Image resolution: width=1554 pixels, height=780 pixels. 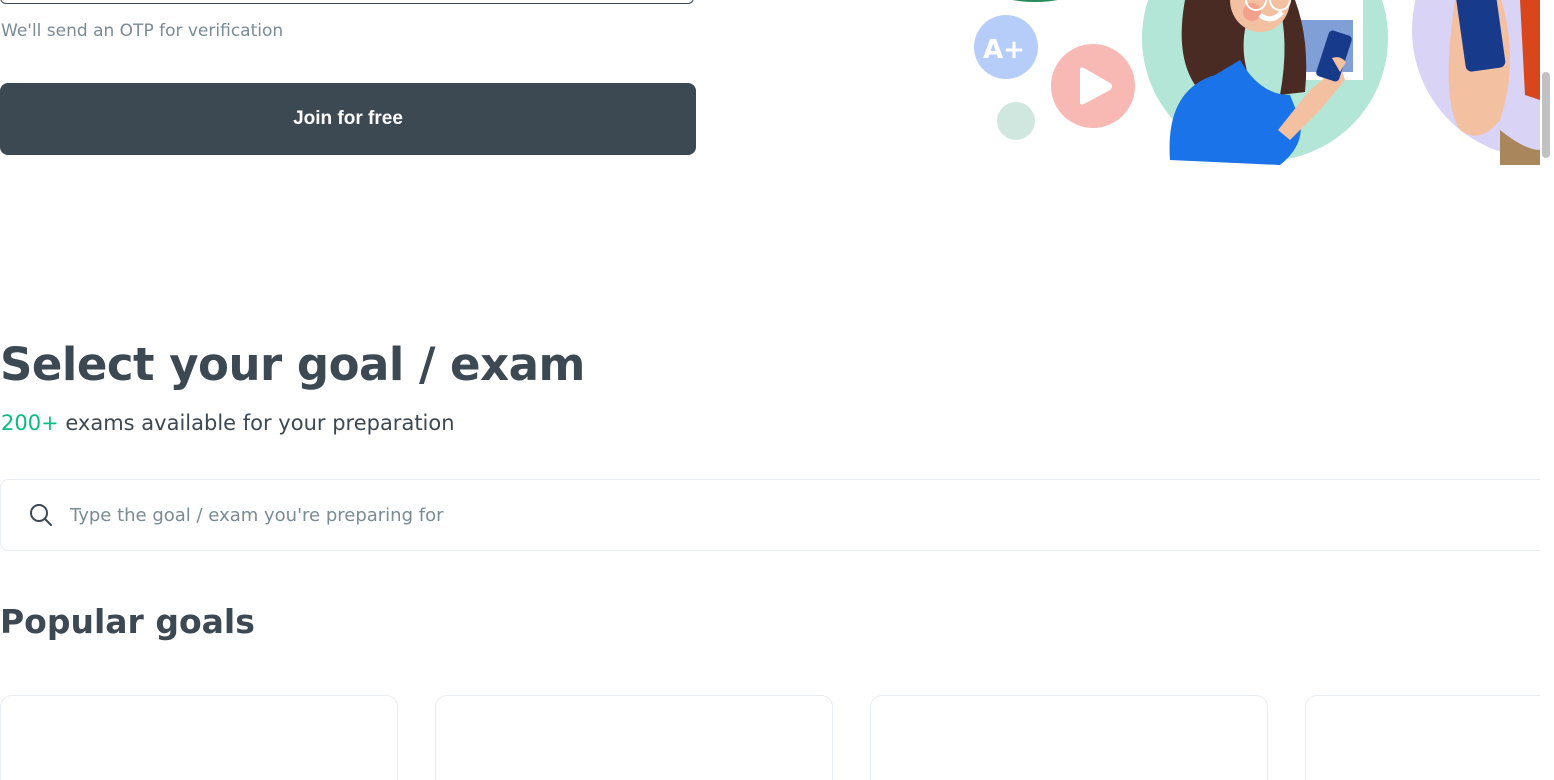 I want to click on student-with-phone-illustration, so click(x=1265, y=82).